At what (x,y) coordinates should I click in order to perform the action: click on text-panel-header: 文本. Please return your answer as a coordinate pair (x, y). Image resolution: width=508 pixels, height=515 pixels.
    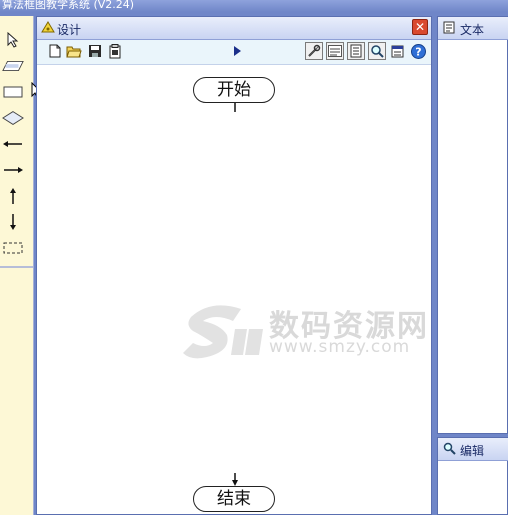
    Looking at the image, I should click on (473, 28).